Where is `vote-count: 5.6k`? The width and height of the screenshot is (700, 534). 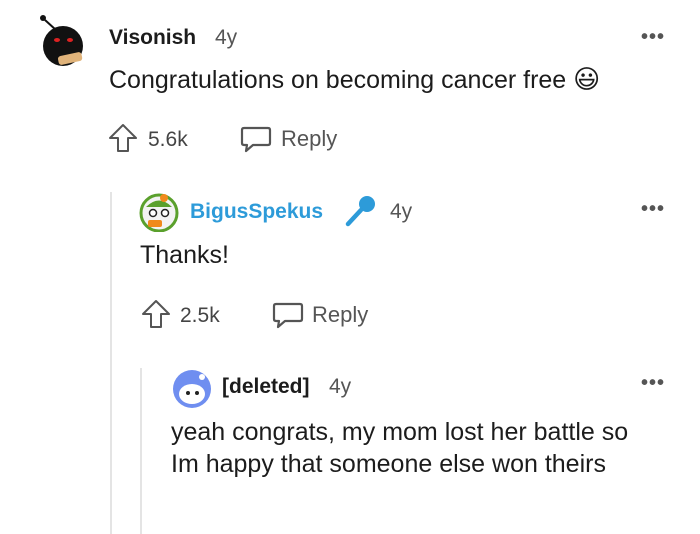
vote-count: 5.6k is located at coordinates (168, 139).